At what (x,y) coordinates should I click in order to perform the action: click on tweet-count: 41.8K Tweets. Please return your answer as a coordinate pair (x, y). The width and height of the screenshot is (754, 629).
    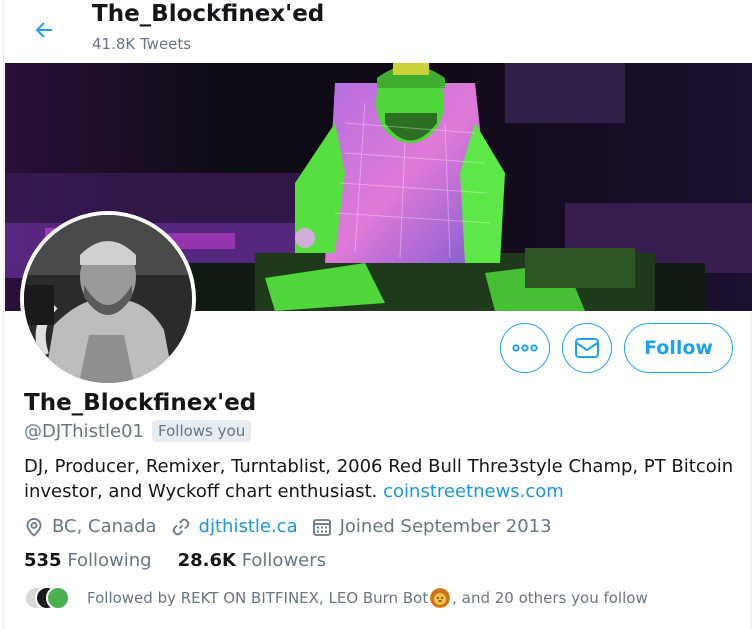
    Looking at the image, I should click on (142, 44).